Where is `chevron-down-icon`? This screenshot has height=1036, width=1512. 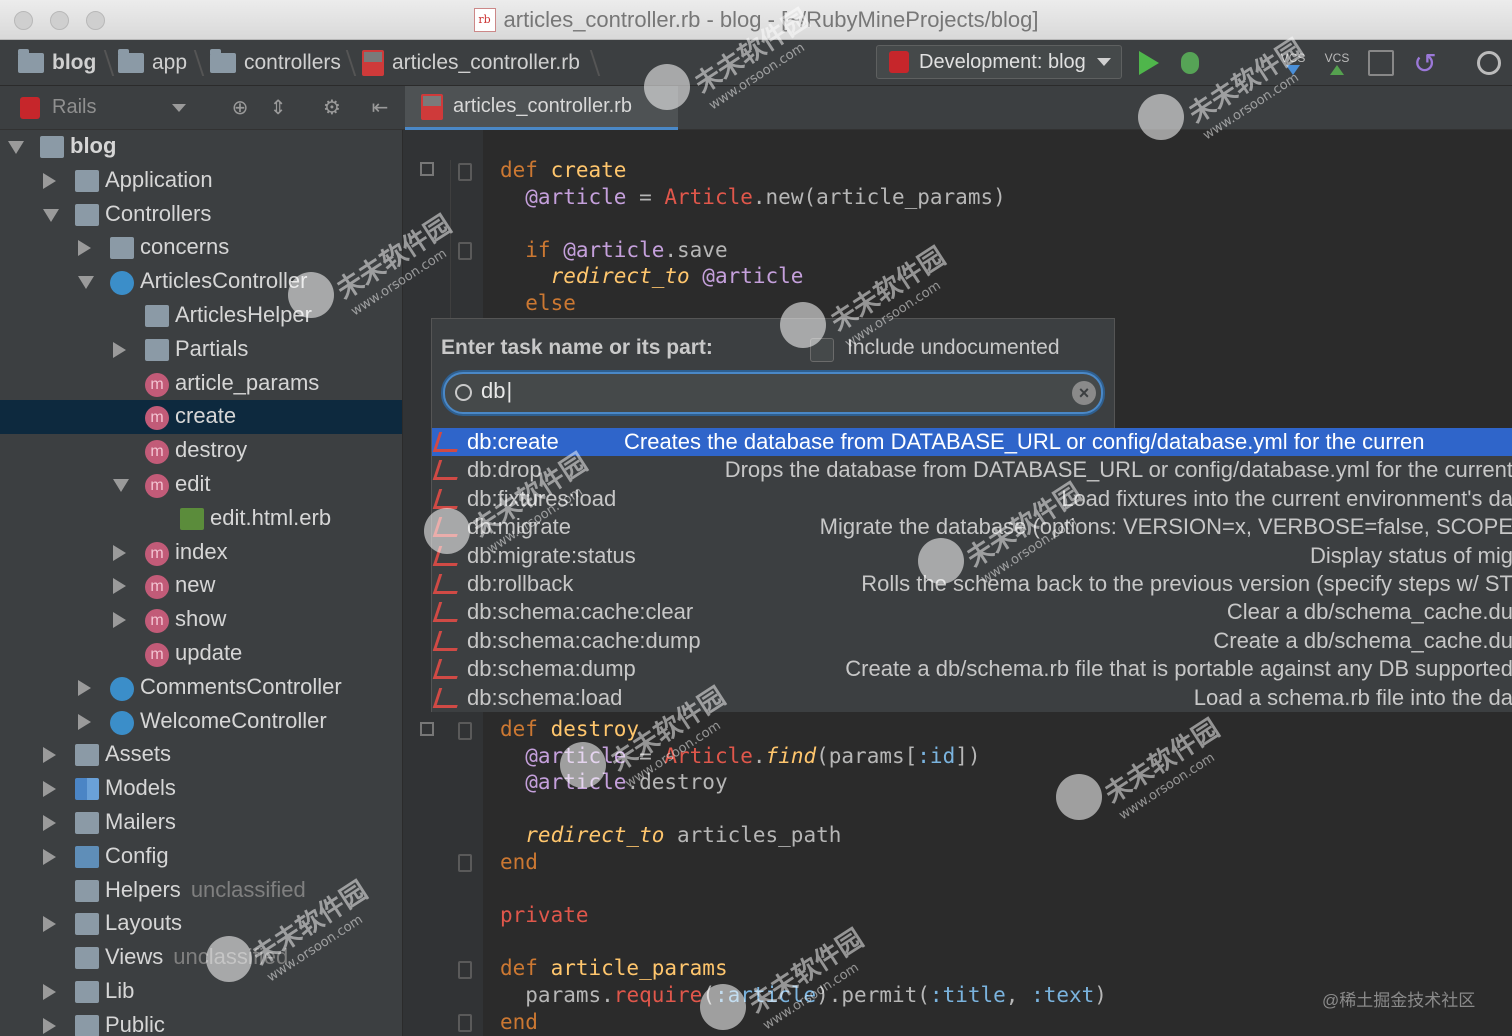 chevron-down-icon is located at coordinates (179, 108).